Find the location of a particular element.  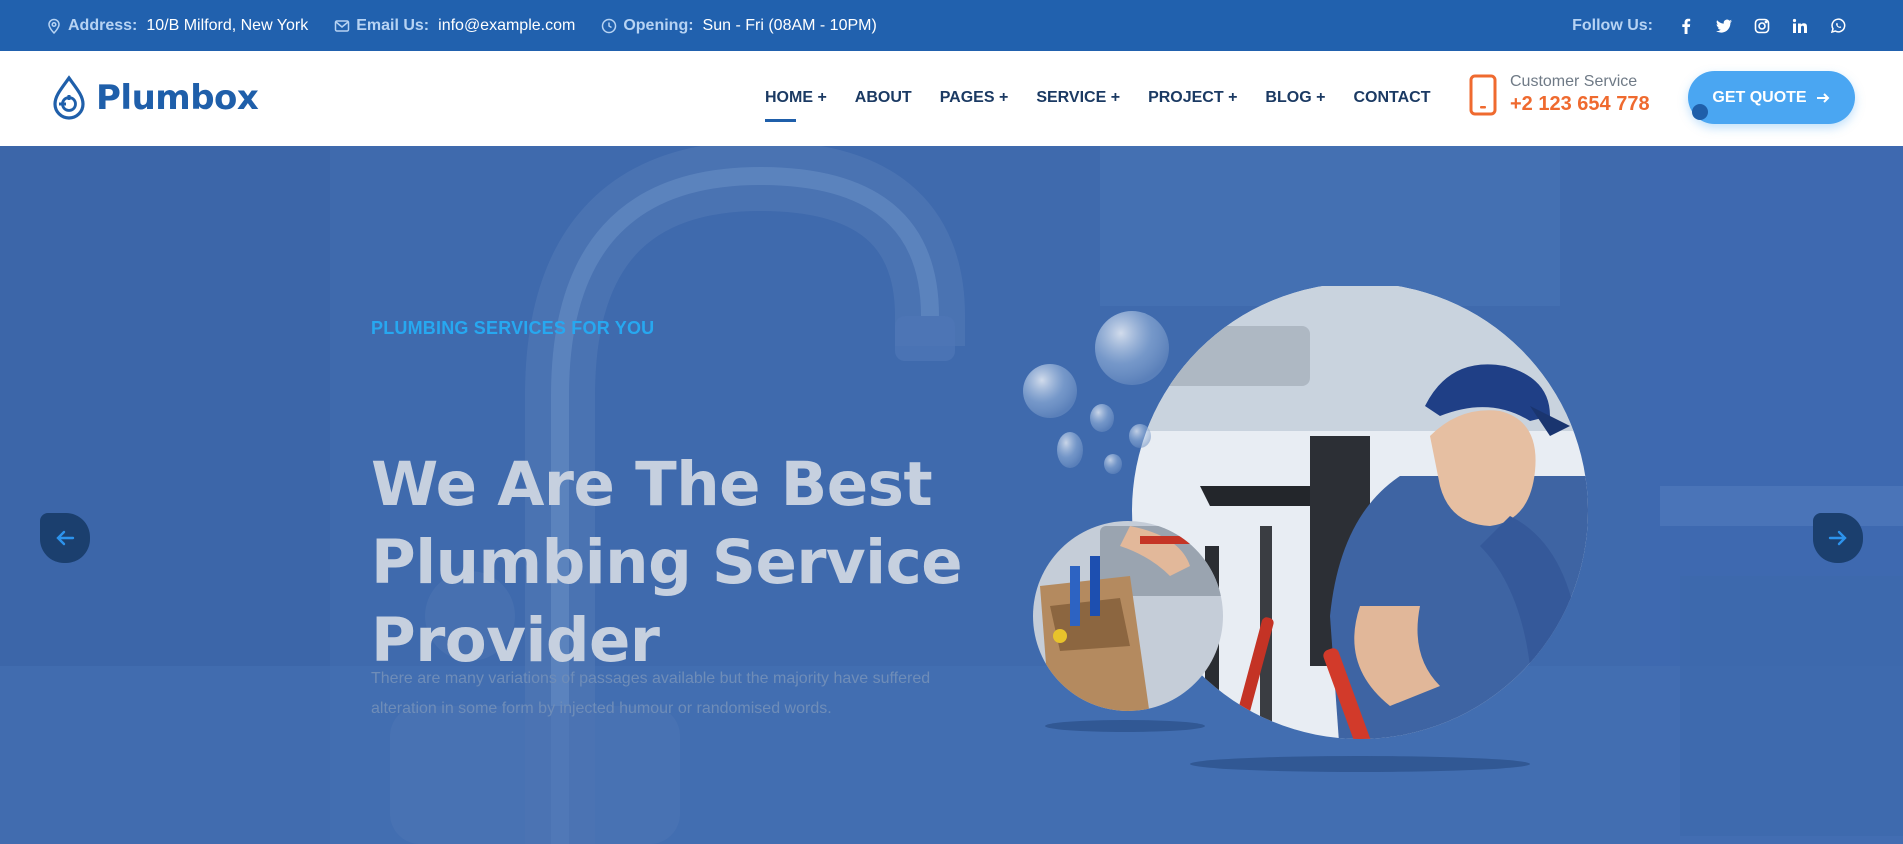

nav-item-pages: PAGES + is located at coordinates (974, 98).